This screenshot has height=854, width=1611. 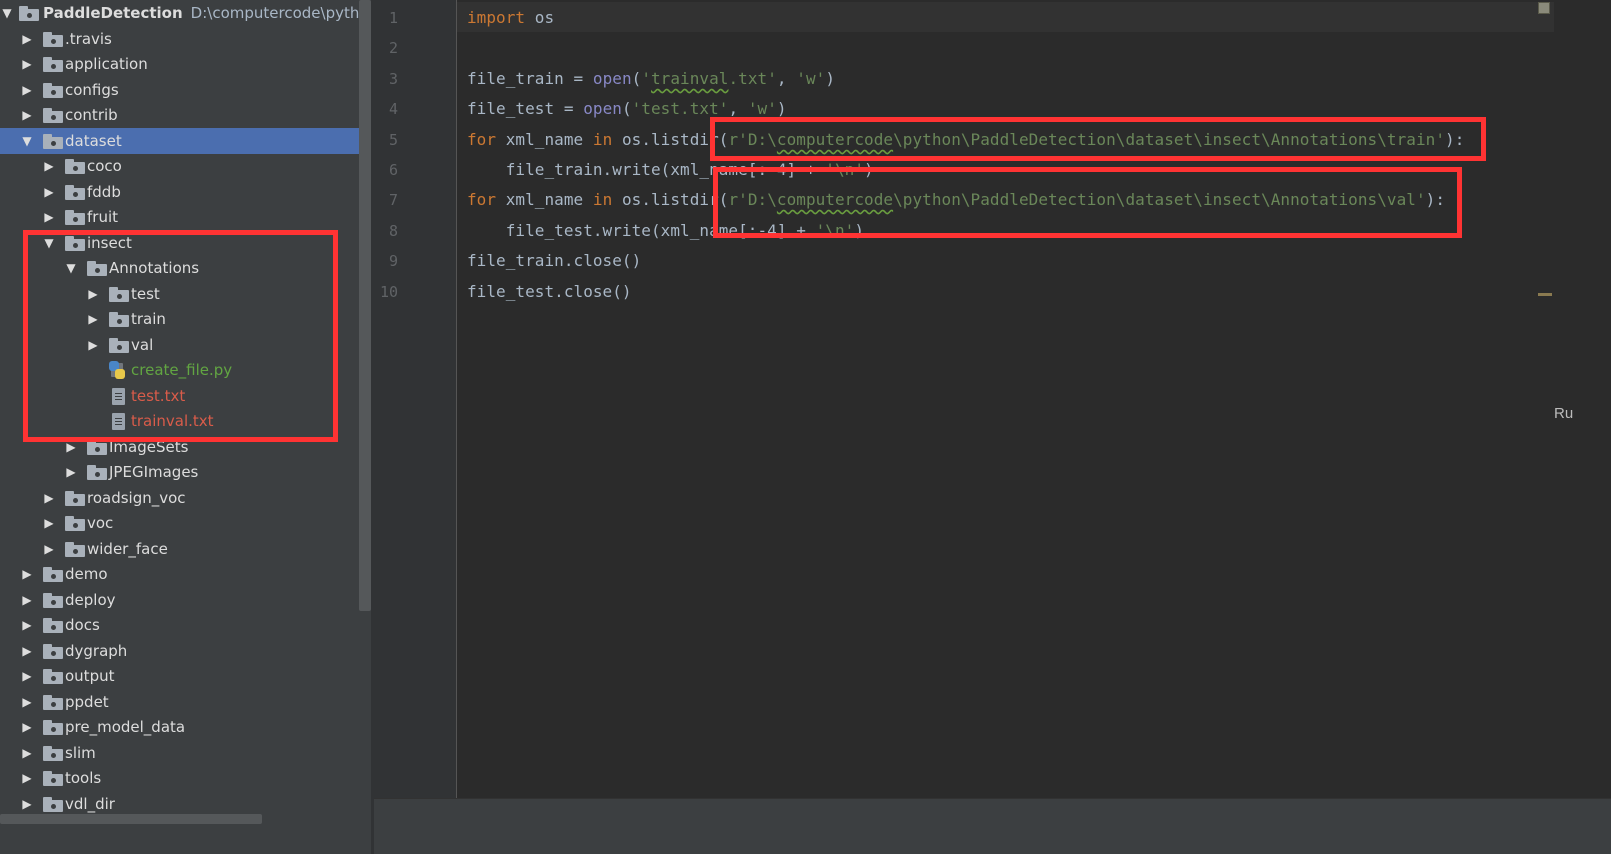 I want to click on code-line: file_train.close(), so click(x=554, y=261).